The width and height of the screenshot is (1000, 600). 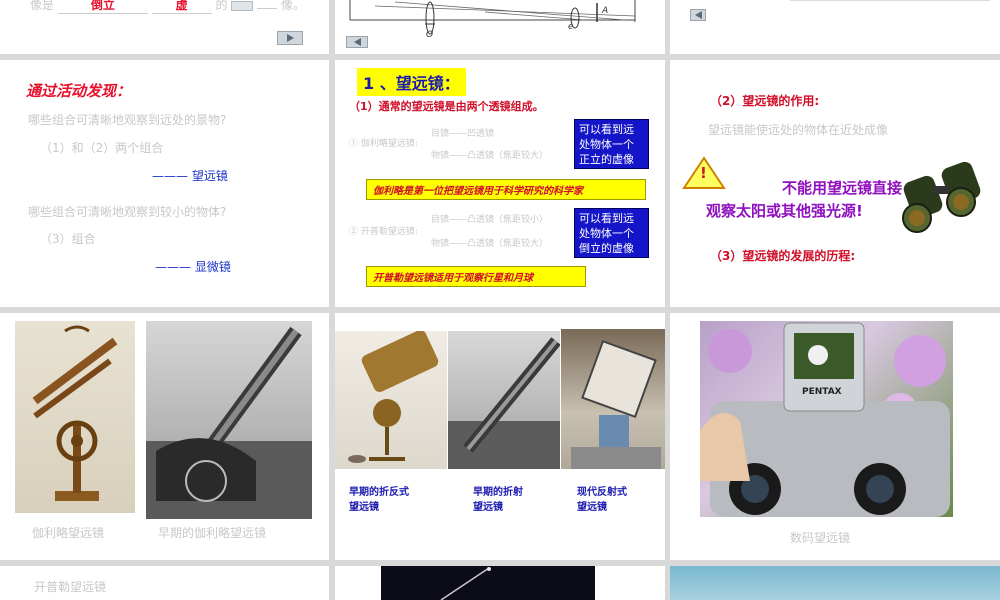 What do you see at coordinates (602, 500) in the screenshot?
I see `caption-reflector: 现代反射式 望远镜` at bounding box center [602, 500].